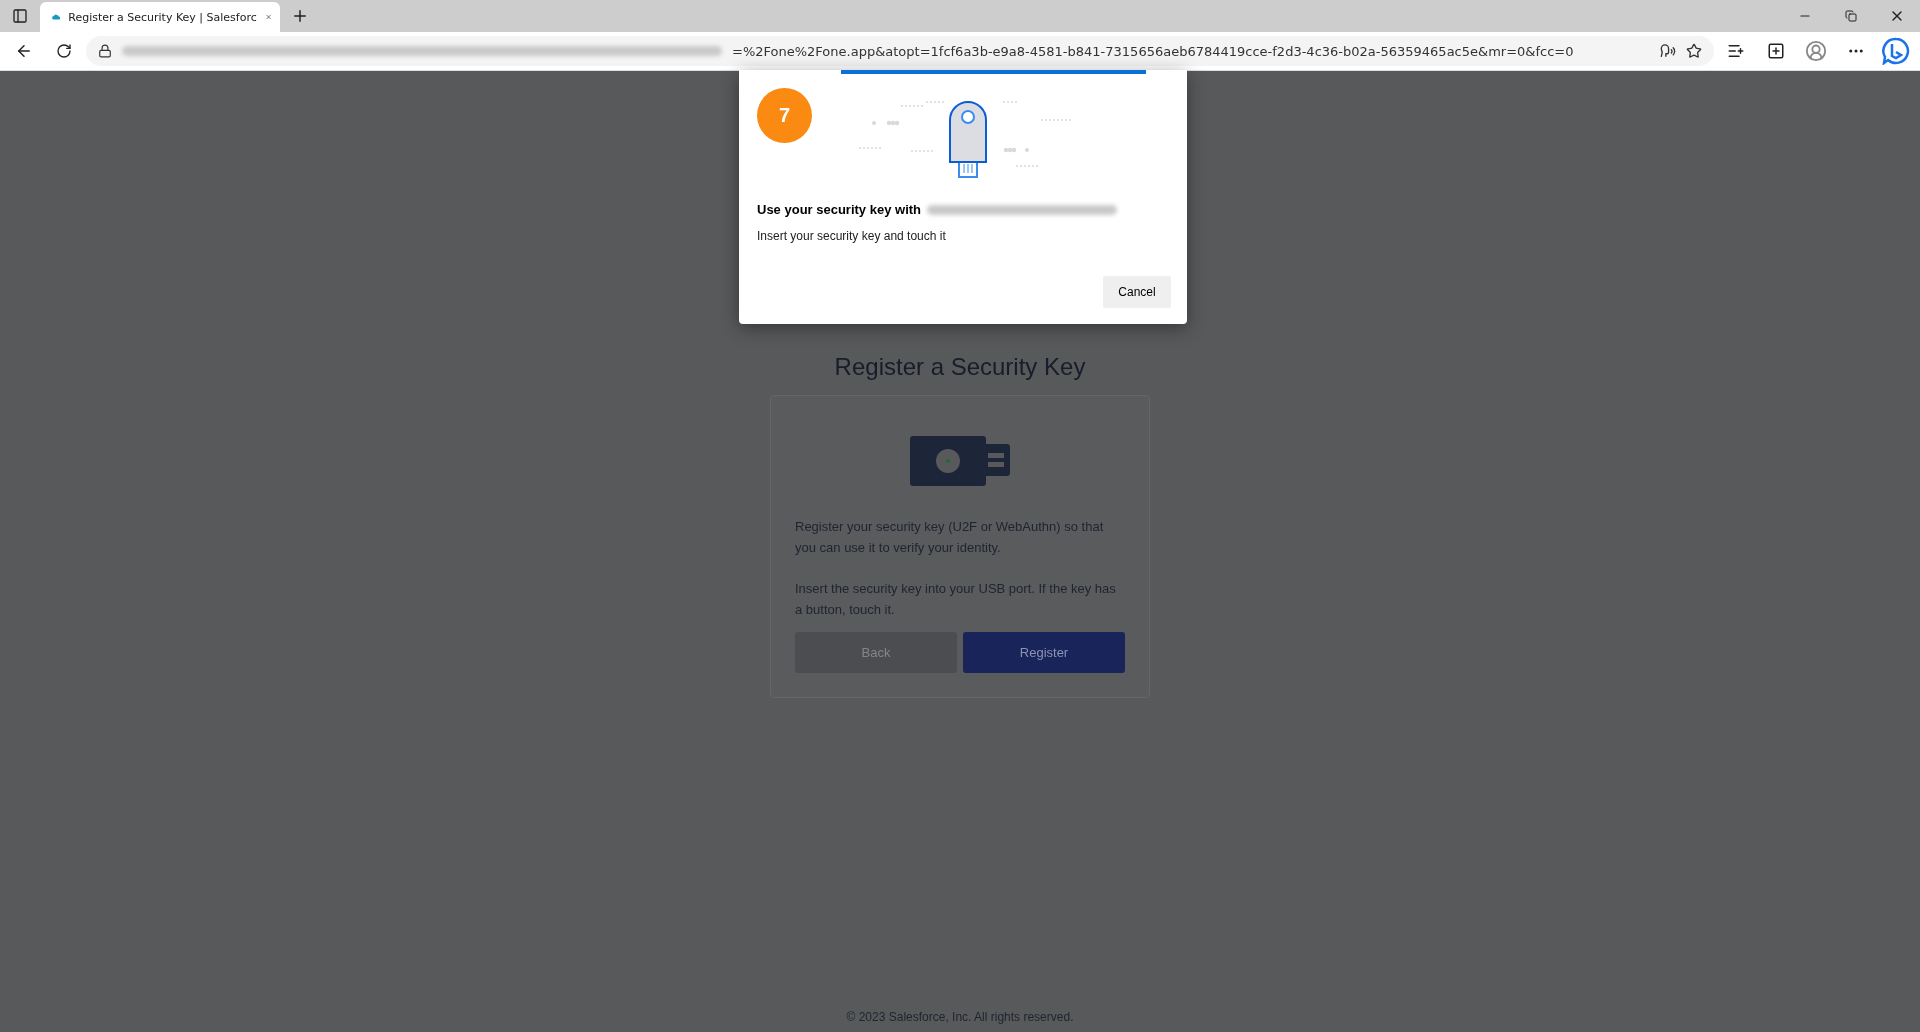 This screenshot has height=1032, width=1920. Describe the element at coordinates (1668, 51) in the screenshot. I see `read-aloud-icon` at that location.